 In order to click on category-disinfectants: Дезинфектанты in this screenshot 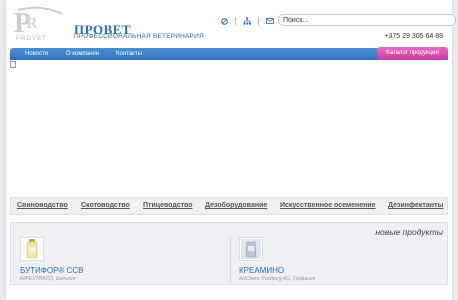, I will do `click(415, 206)`.